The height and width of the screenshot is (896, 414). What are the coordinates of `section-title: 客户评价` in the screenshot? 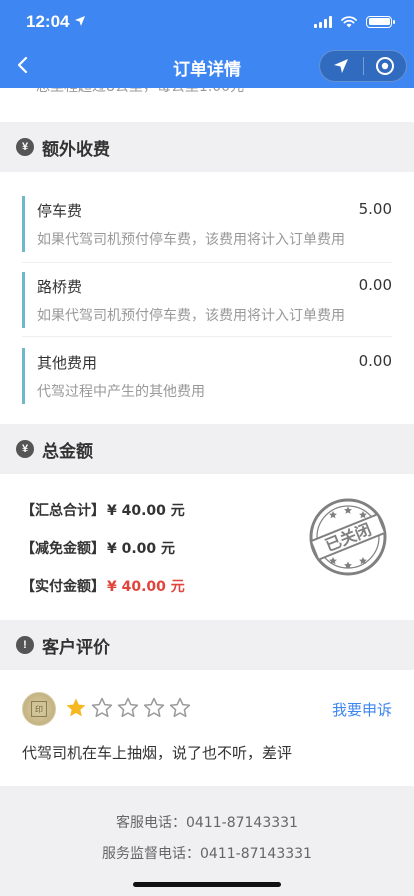 It's located at (76, 647).